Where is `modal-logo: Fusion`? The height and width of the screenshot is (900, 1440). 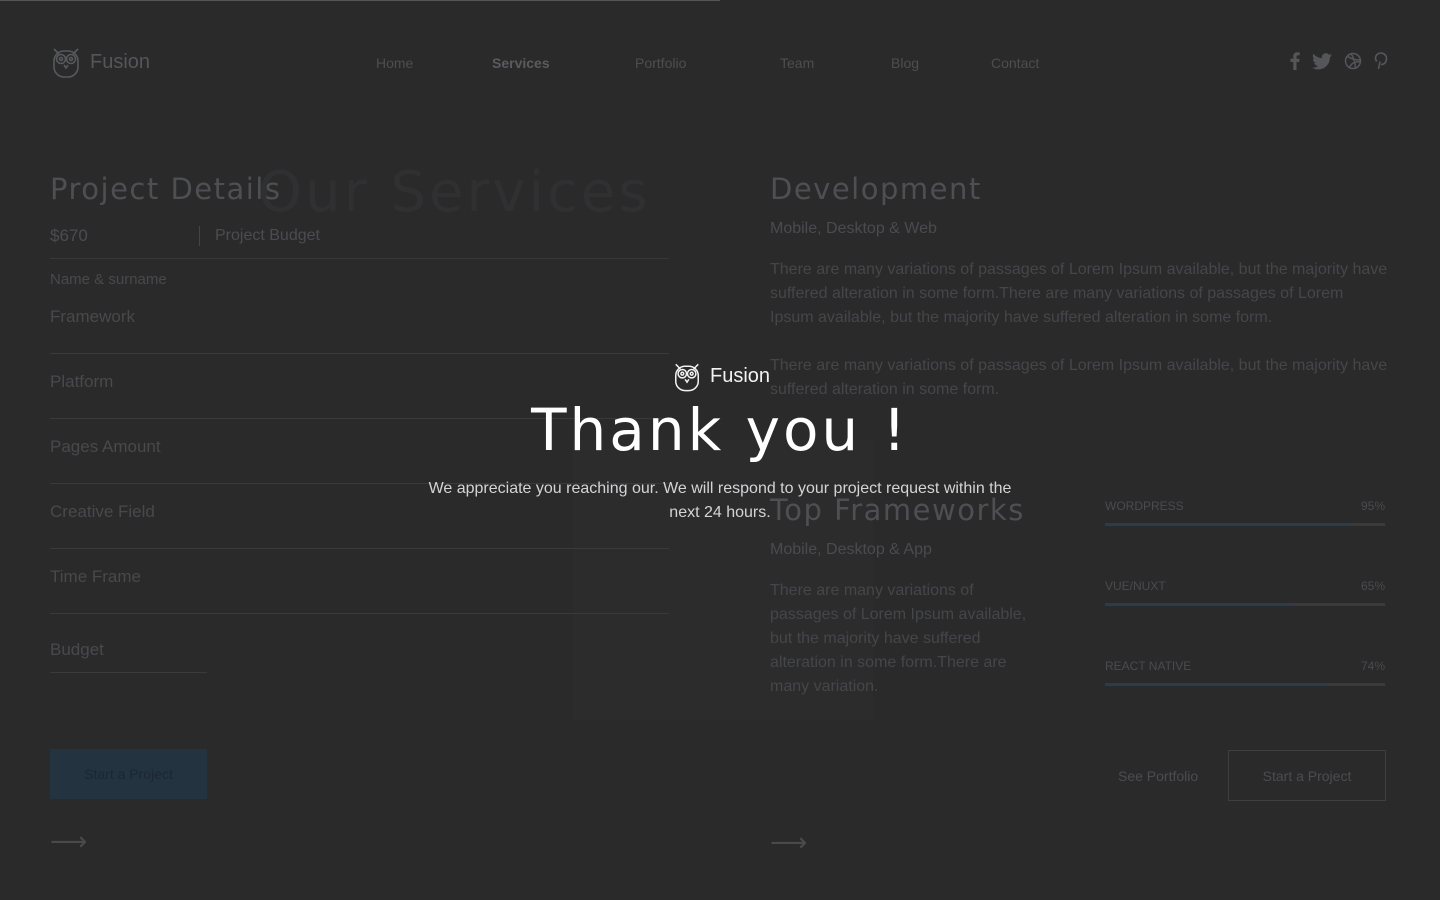
modal-logo: Fusion is located at coordinates (721, 376).